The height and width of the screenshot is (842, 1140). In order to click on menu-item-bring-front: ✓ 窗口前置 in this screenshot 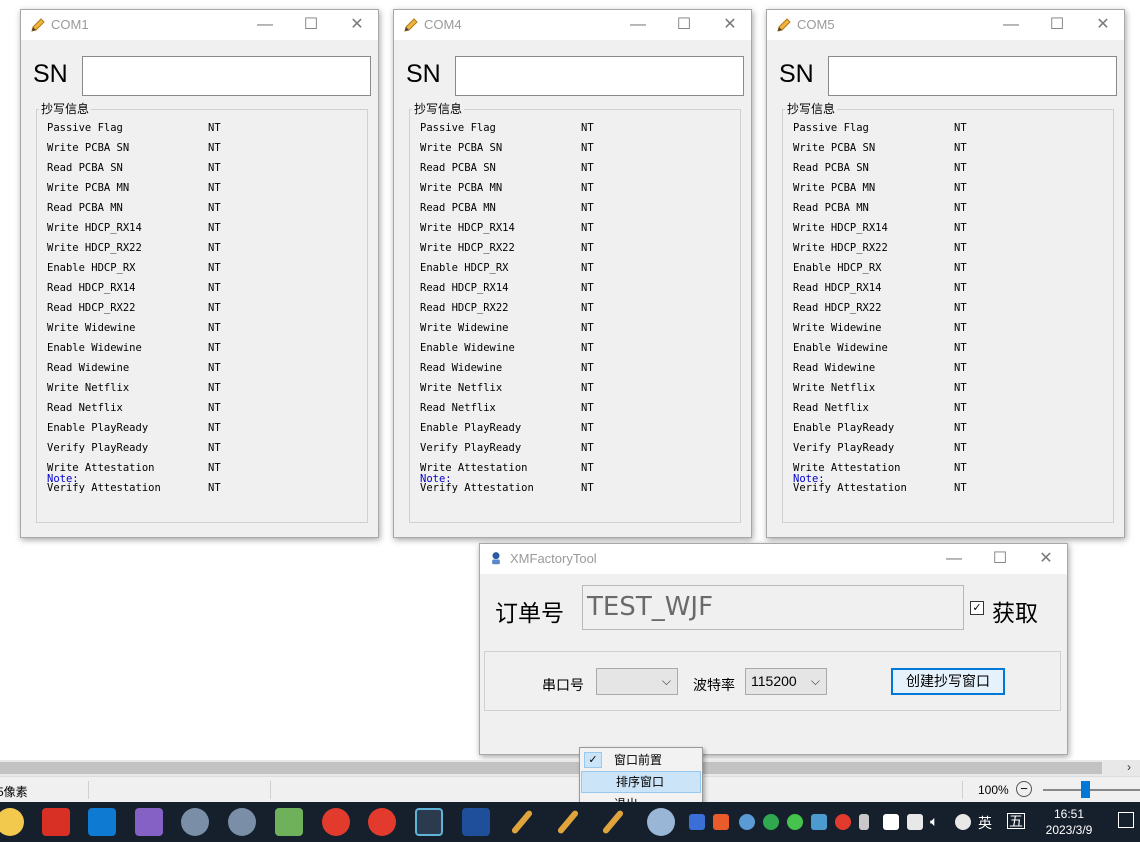, I will do `click(641, 760)`.